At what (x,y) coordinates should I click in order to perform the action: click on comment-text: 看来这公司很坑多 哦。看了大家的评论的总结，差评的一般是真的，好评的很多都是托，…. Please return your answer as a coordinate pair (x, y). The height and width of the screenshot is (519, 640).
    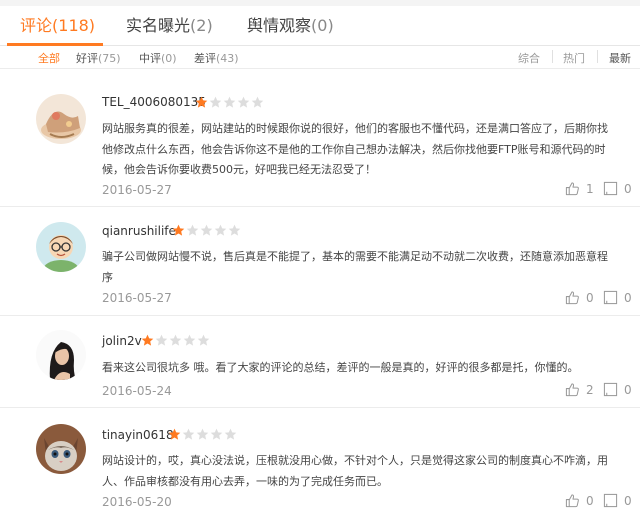
    Looking at the image, I should click on (367, 368).